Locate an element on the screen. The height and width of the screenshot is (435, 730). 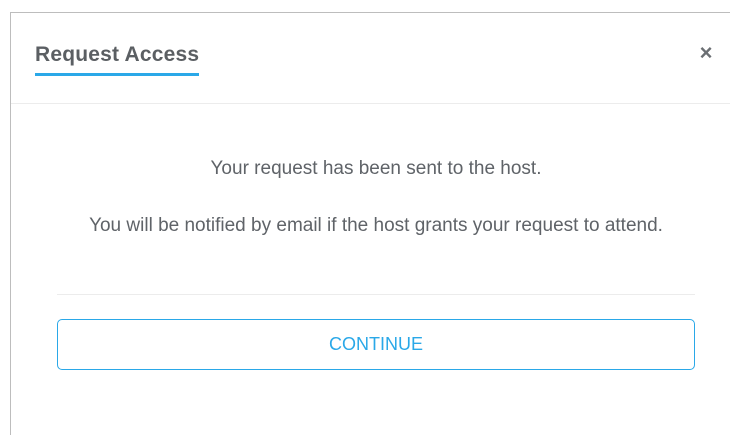
dialog-title: Request Access is located at coordinates (117, 59).